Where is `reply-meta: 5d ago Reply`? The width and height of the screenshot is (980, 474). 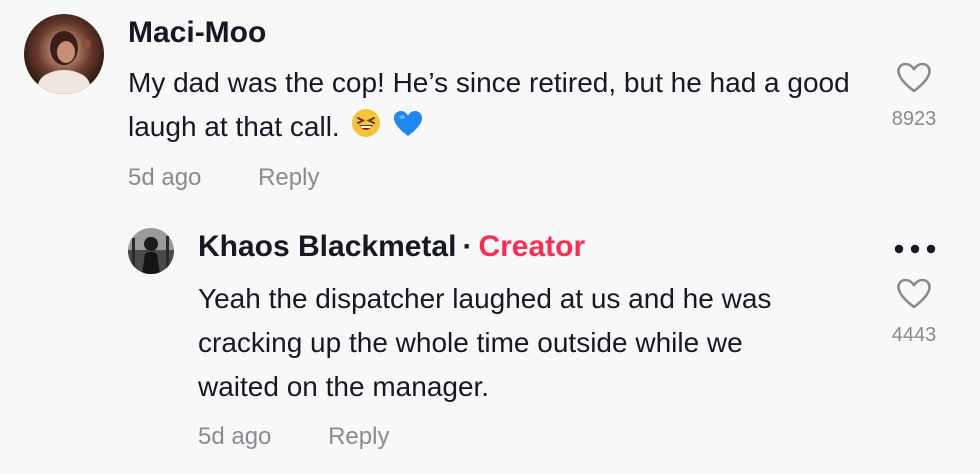 reply-meta: 5d ago Reply is located at coordinates (293, 437).